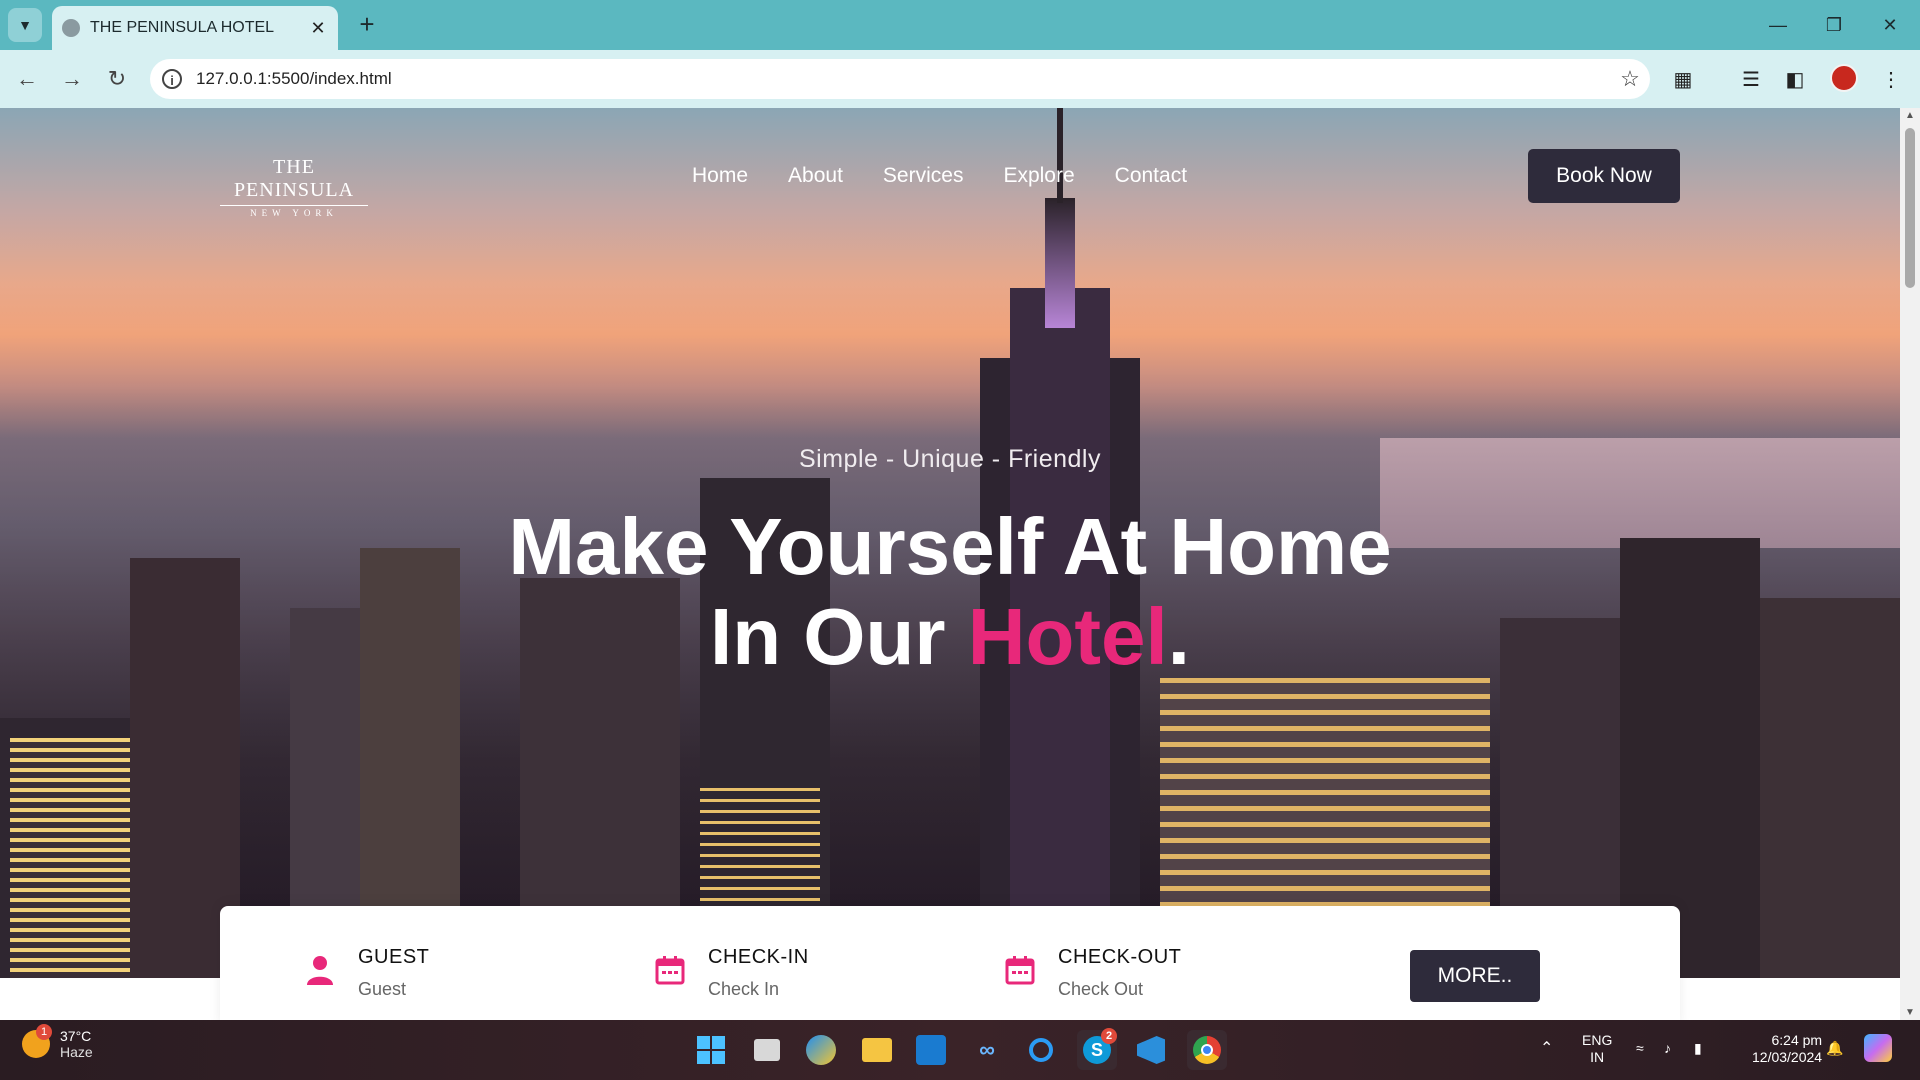 The width and height of the screenshot is (1920, 1080). I want to click on user-icon, so click(320, 970).